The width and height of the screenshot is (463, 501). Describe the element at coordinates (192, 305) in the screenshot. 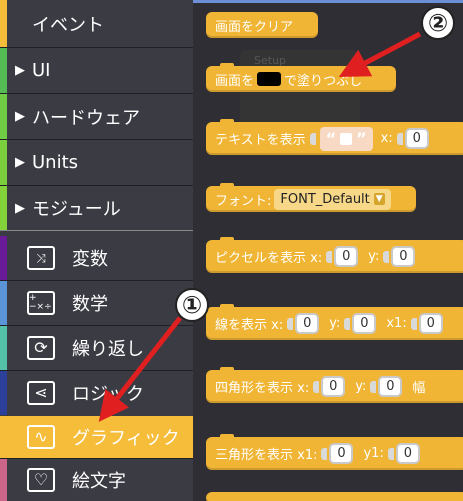

I see `annotation-marker-1: ①` at that location.